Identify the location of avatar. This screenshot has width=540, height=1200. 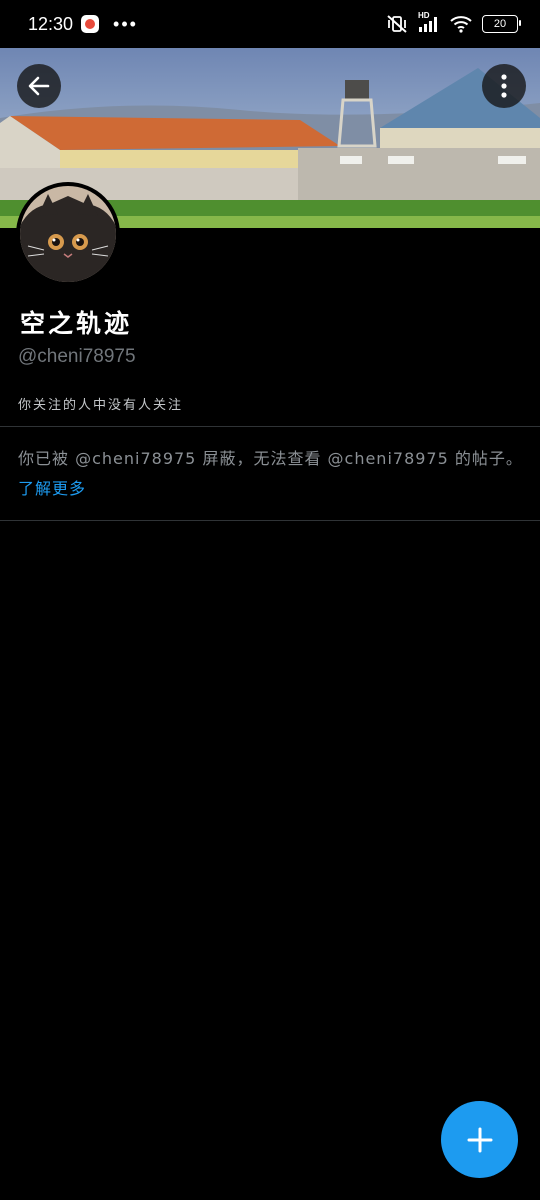
(68, 234).